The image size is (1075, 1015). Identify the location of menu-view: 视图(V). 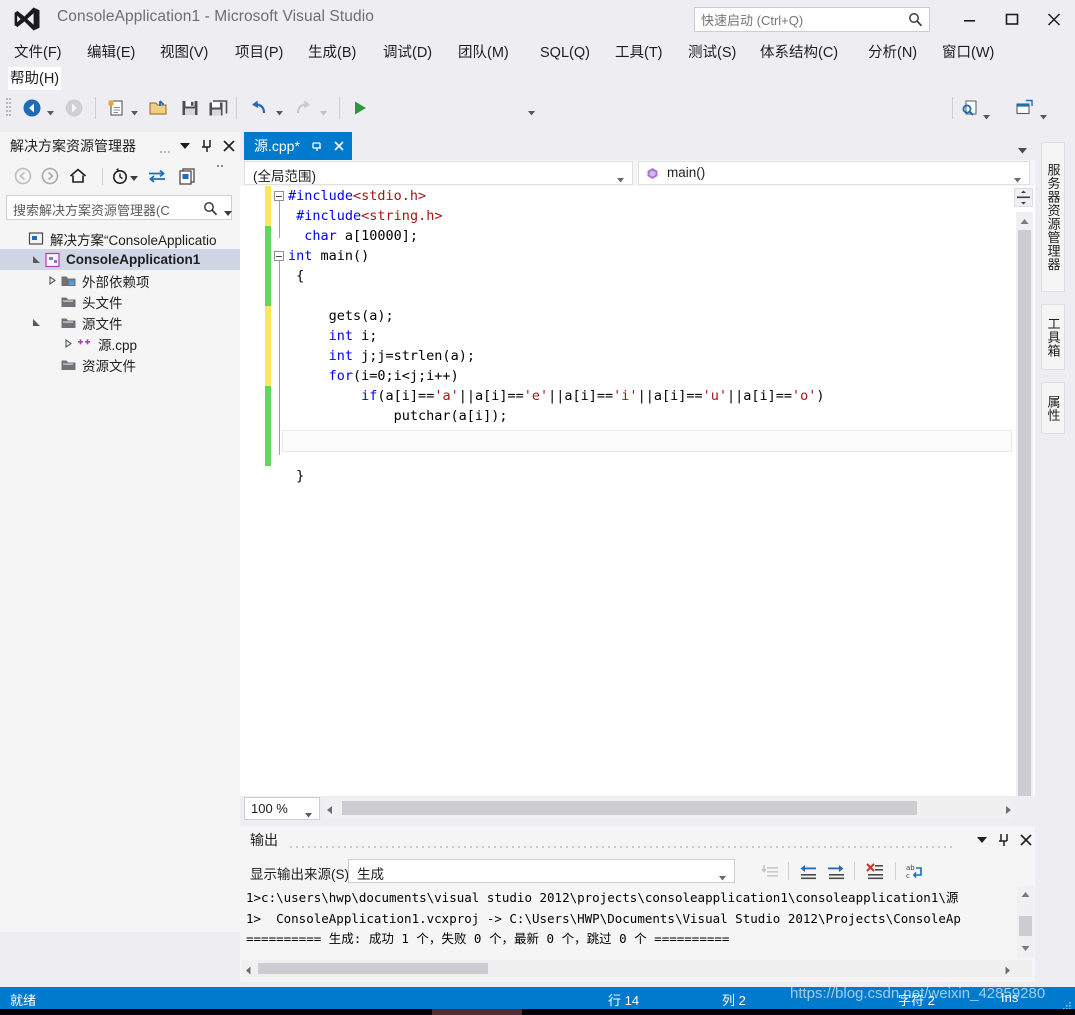
(184, 53).